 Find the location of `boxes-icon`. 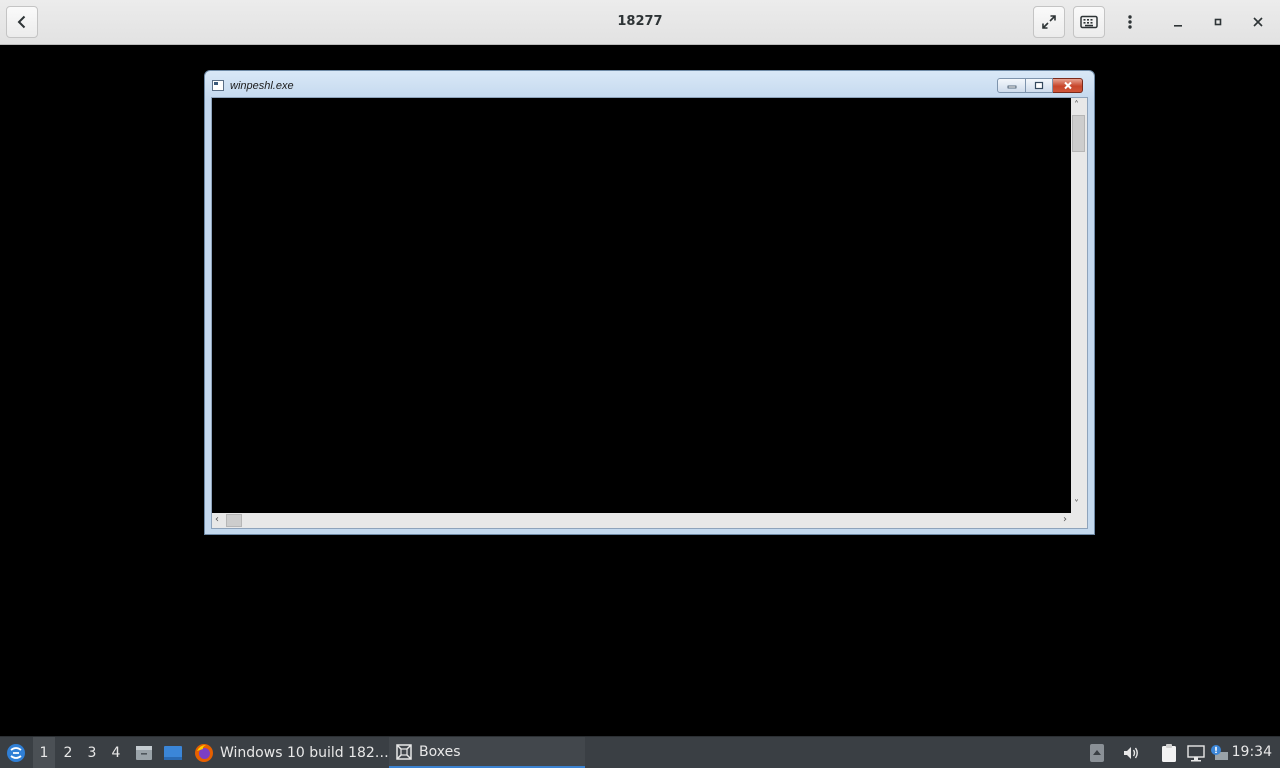

boxes-icon is located at coordinates (404, 751).